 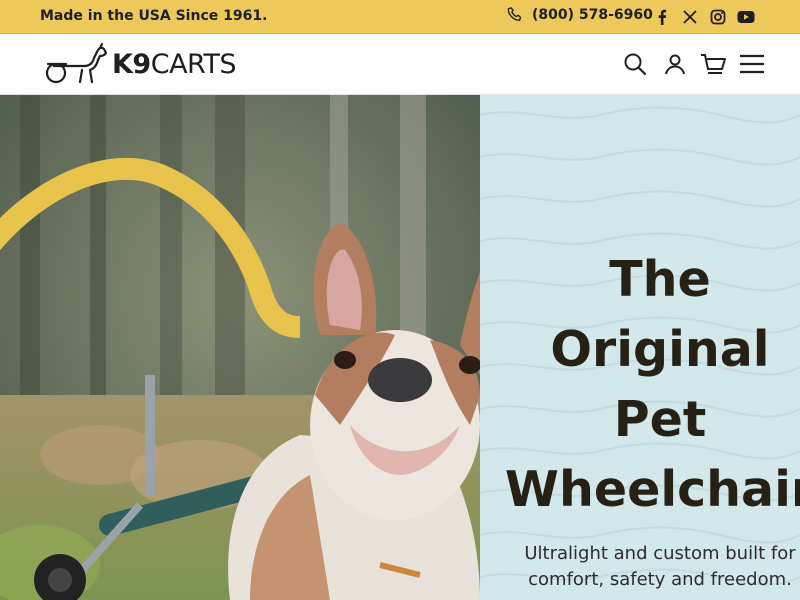 What do you see at coordinates (660, 419) in the screenshot?
I see `headline-line-3: Pet` at bounding box center [660, 419].